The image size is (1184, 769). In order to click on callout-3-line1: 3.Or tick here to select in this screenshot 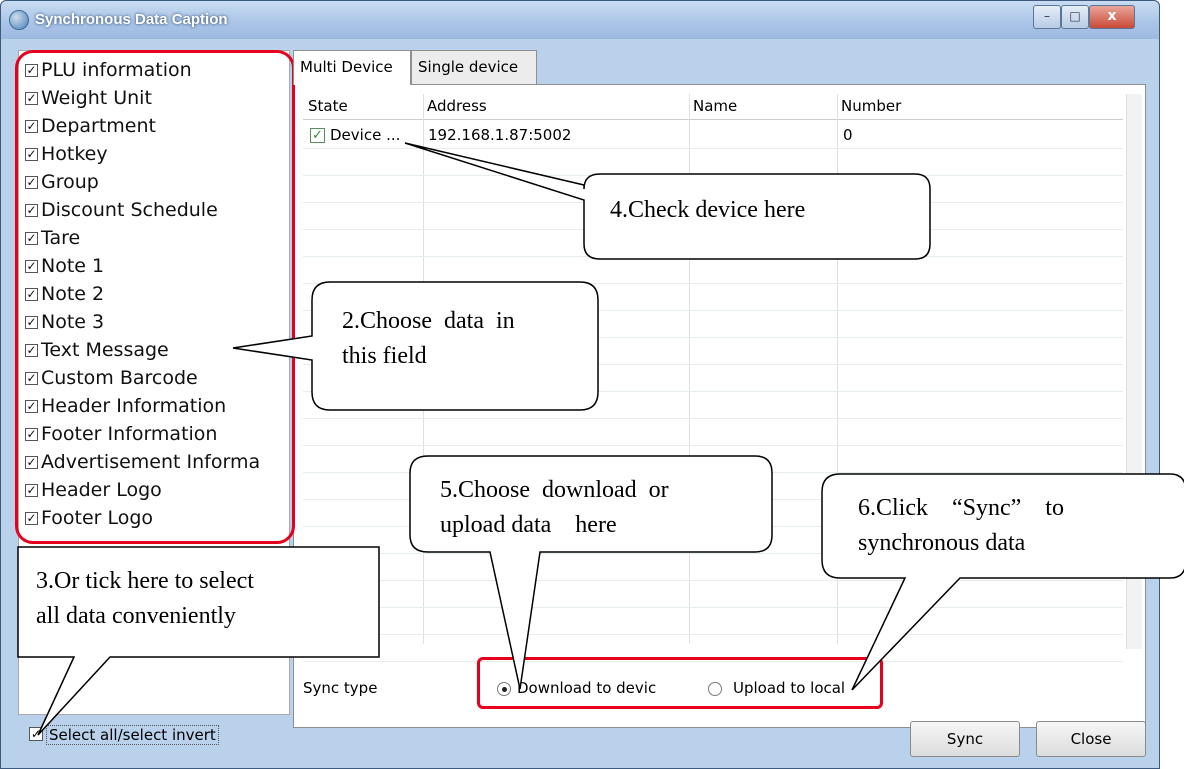, I will do `click(145, 581)`.